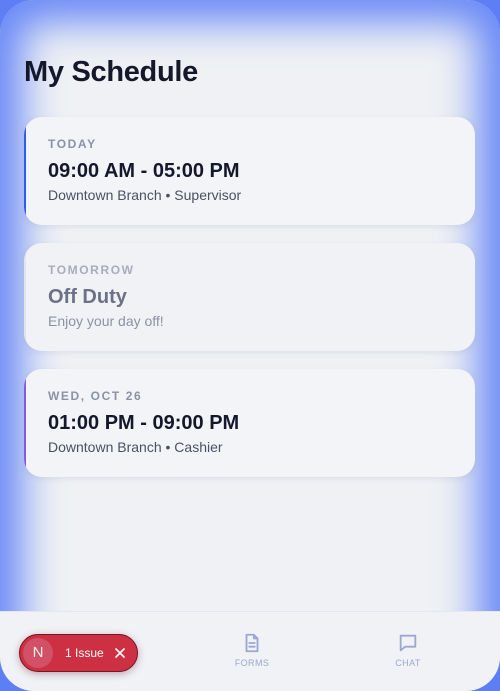 The image size is (500, 691). I want to click on shift-day: WED, OCT 26, so click(95, 396).